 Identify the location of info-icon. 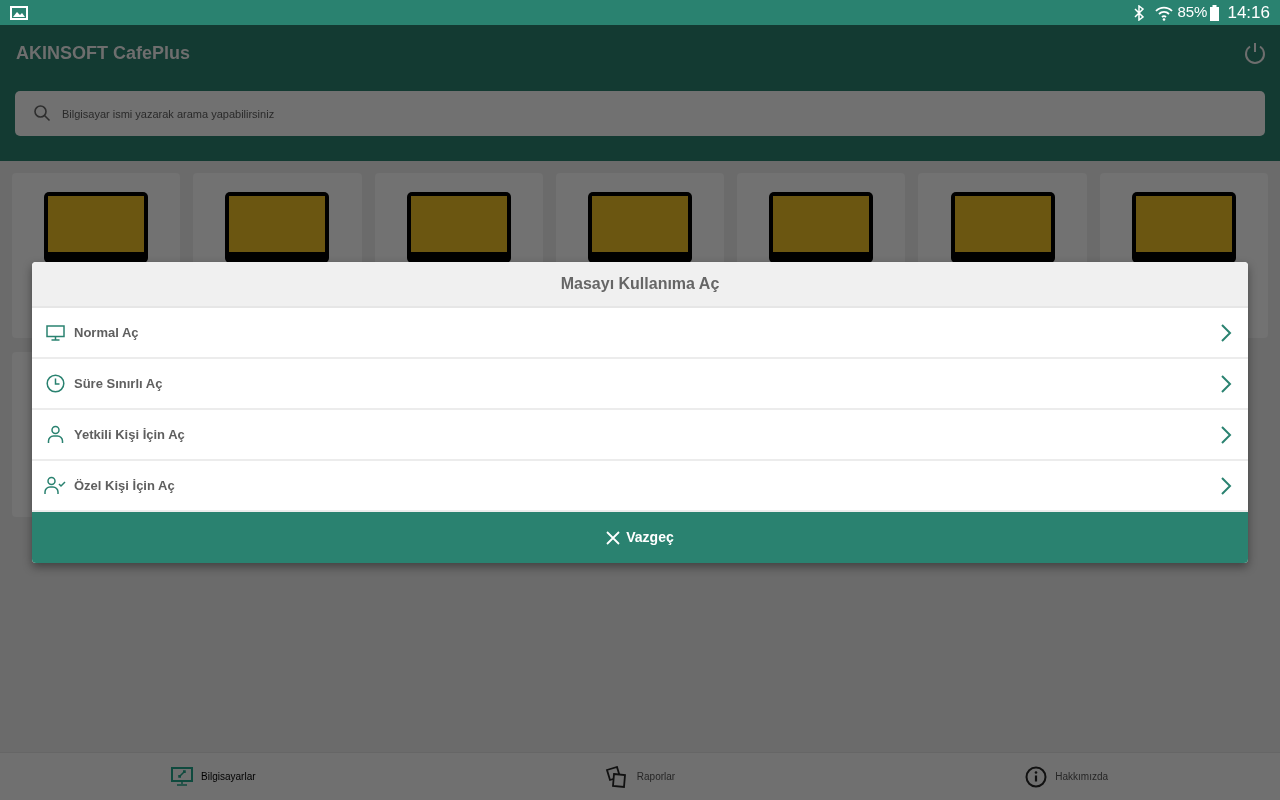
(1036, 776).